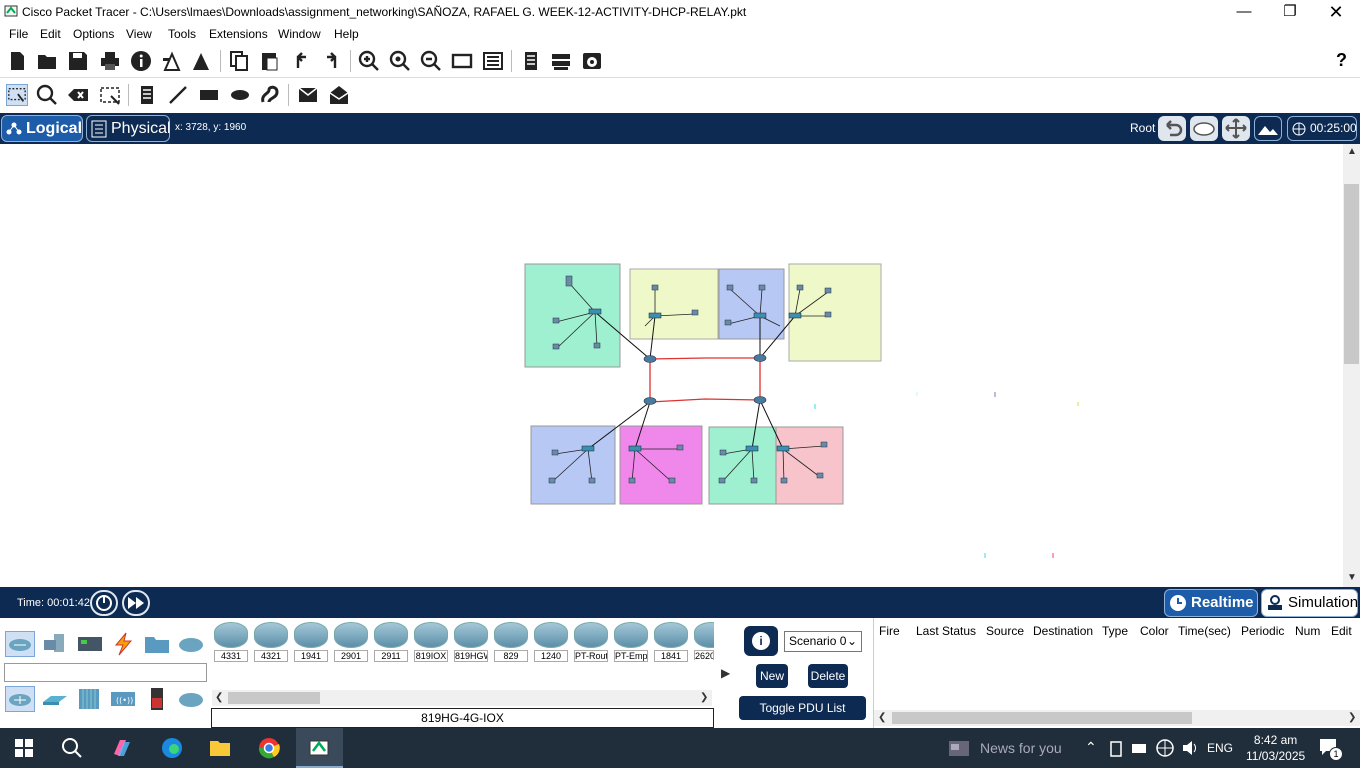 The image size is (1360, 768). Describe the element at coordinates (946, 631) in the screenshot. I see `column-last-status: Last Status` at that location.